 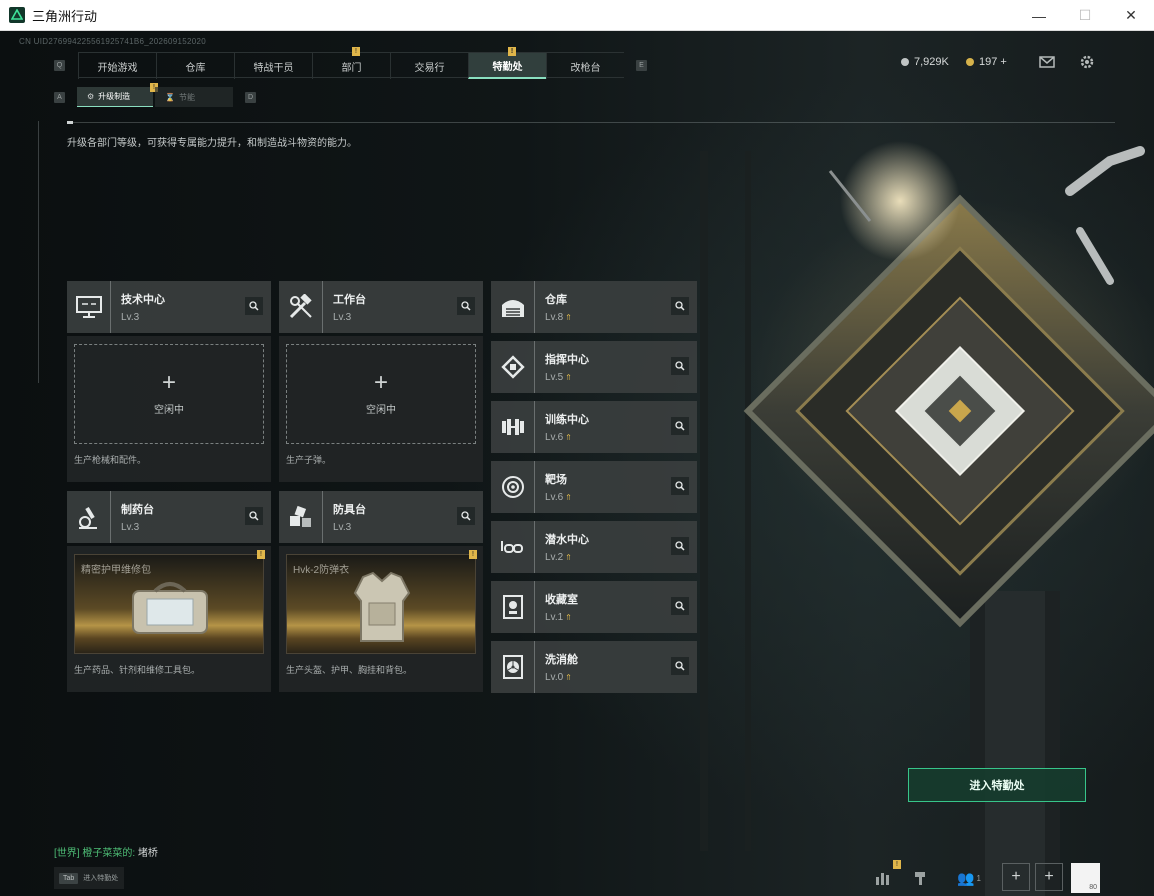 I want to click on mail-icon, so click(x=1047, y=62).